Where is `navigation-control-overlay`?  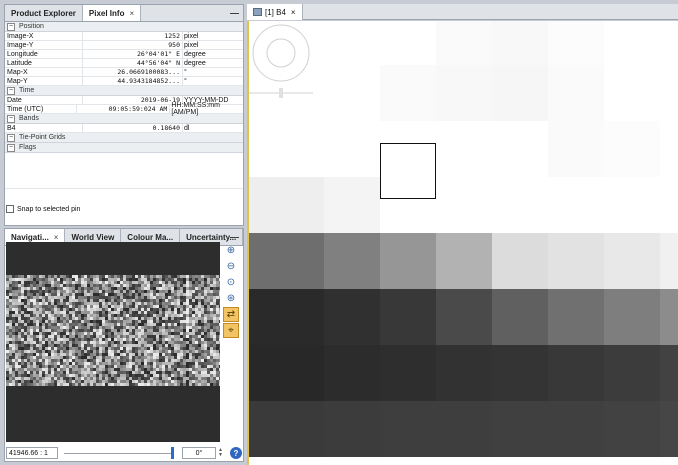
navigation-control-overlay is located at coordinates (281, 61).